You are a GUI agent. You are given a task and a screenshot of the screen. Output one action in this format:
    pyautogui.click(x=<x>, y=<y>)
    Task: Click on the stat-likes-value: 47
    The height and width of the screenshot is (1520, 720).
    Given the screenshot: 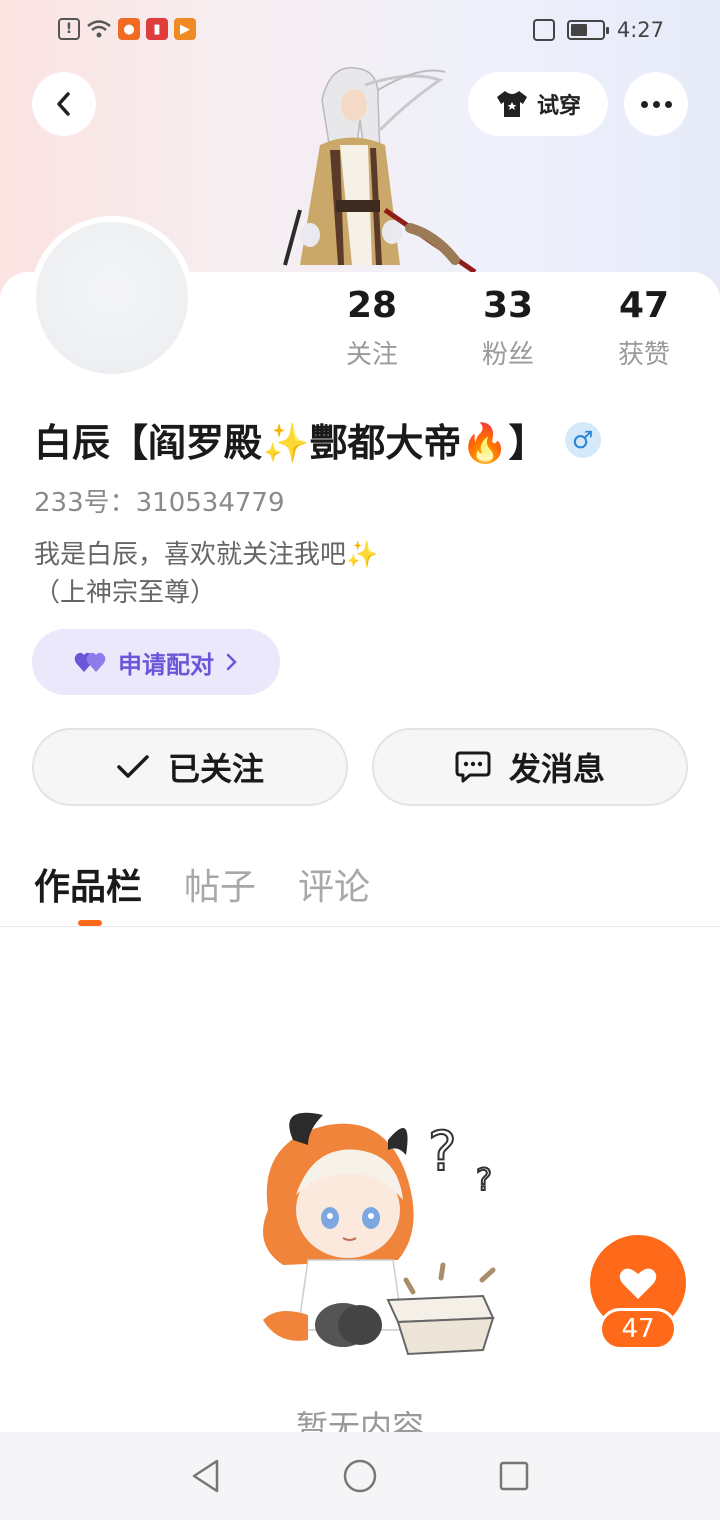 What is the action you would take?
    pyautogui.click(x=644, y=305)
    